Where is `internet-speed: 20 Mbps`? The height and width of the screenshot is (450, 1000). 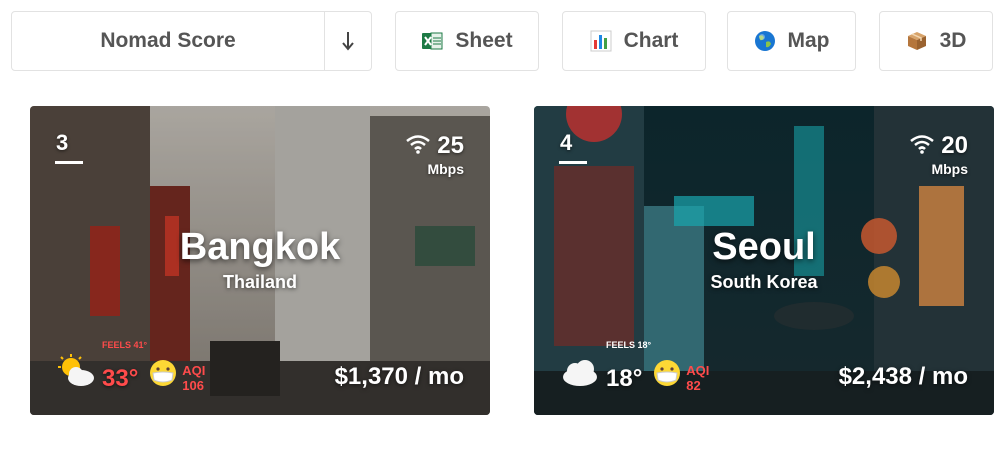 internet-speed: 20 Mbps is located at coordinates (938, 154).